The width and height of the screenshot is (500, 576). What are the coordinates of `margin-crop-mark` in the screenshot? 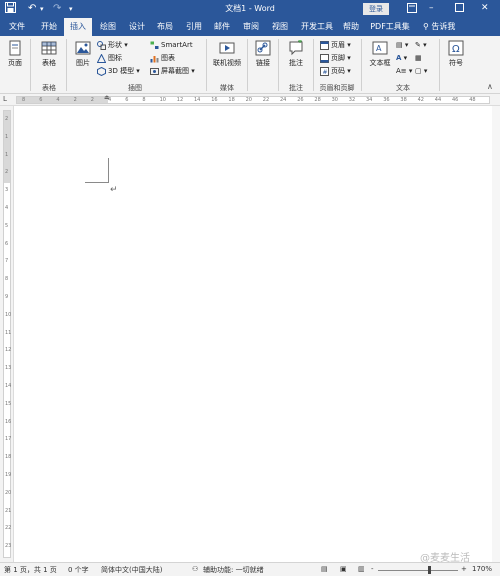 It's located at (97, 170).